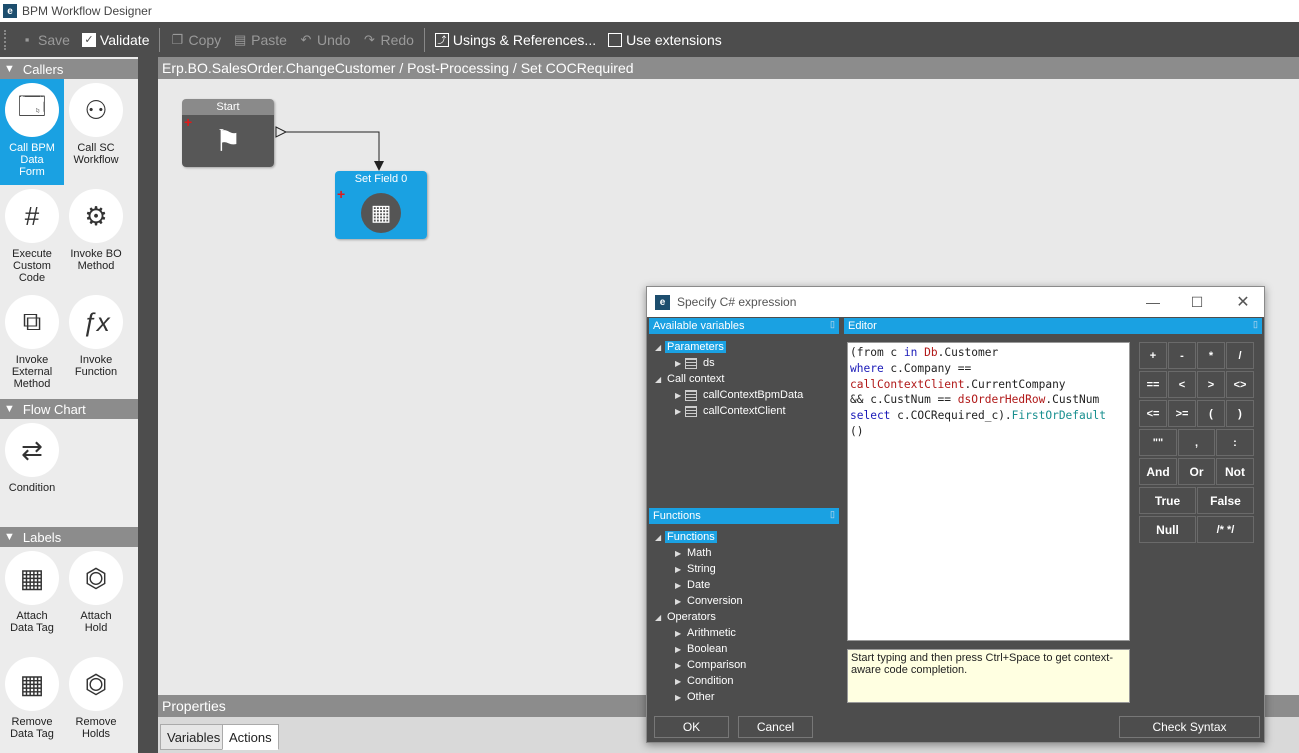  What do you see at coordinates (690, 379) in the screenshot?
I see `tree-node-call-context: ◢ Call context` at bounding box center [690, 379].